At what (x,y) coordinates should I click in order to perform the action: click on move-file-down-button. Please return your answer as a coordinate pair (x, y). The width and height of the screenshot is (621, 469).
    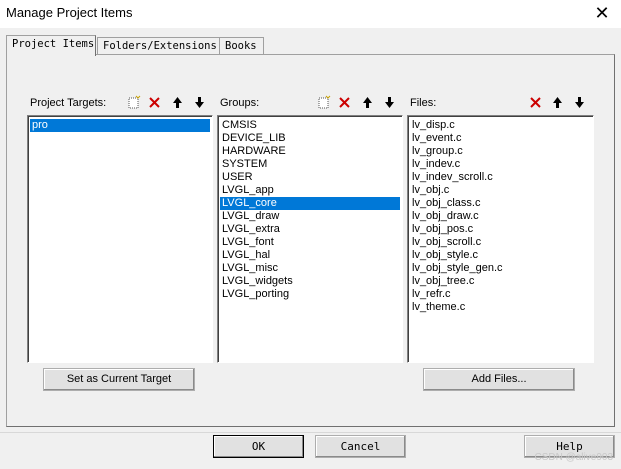
    Looking at the image, I should click on (579, 102).